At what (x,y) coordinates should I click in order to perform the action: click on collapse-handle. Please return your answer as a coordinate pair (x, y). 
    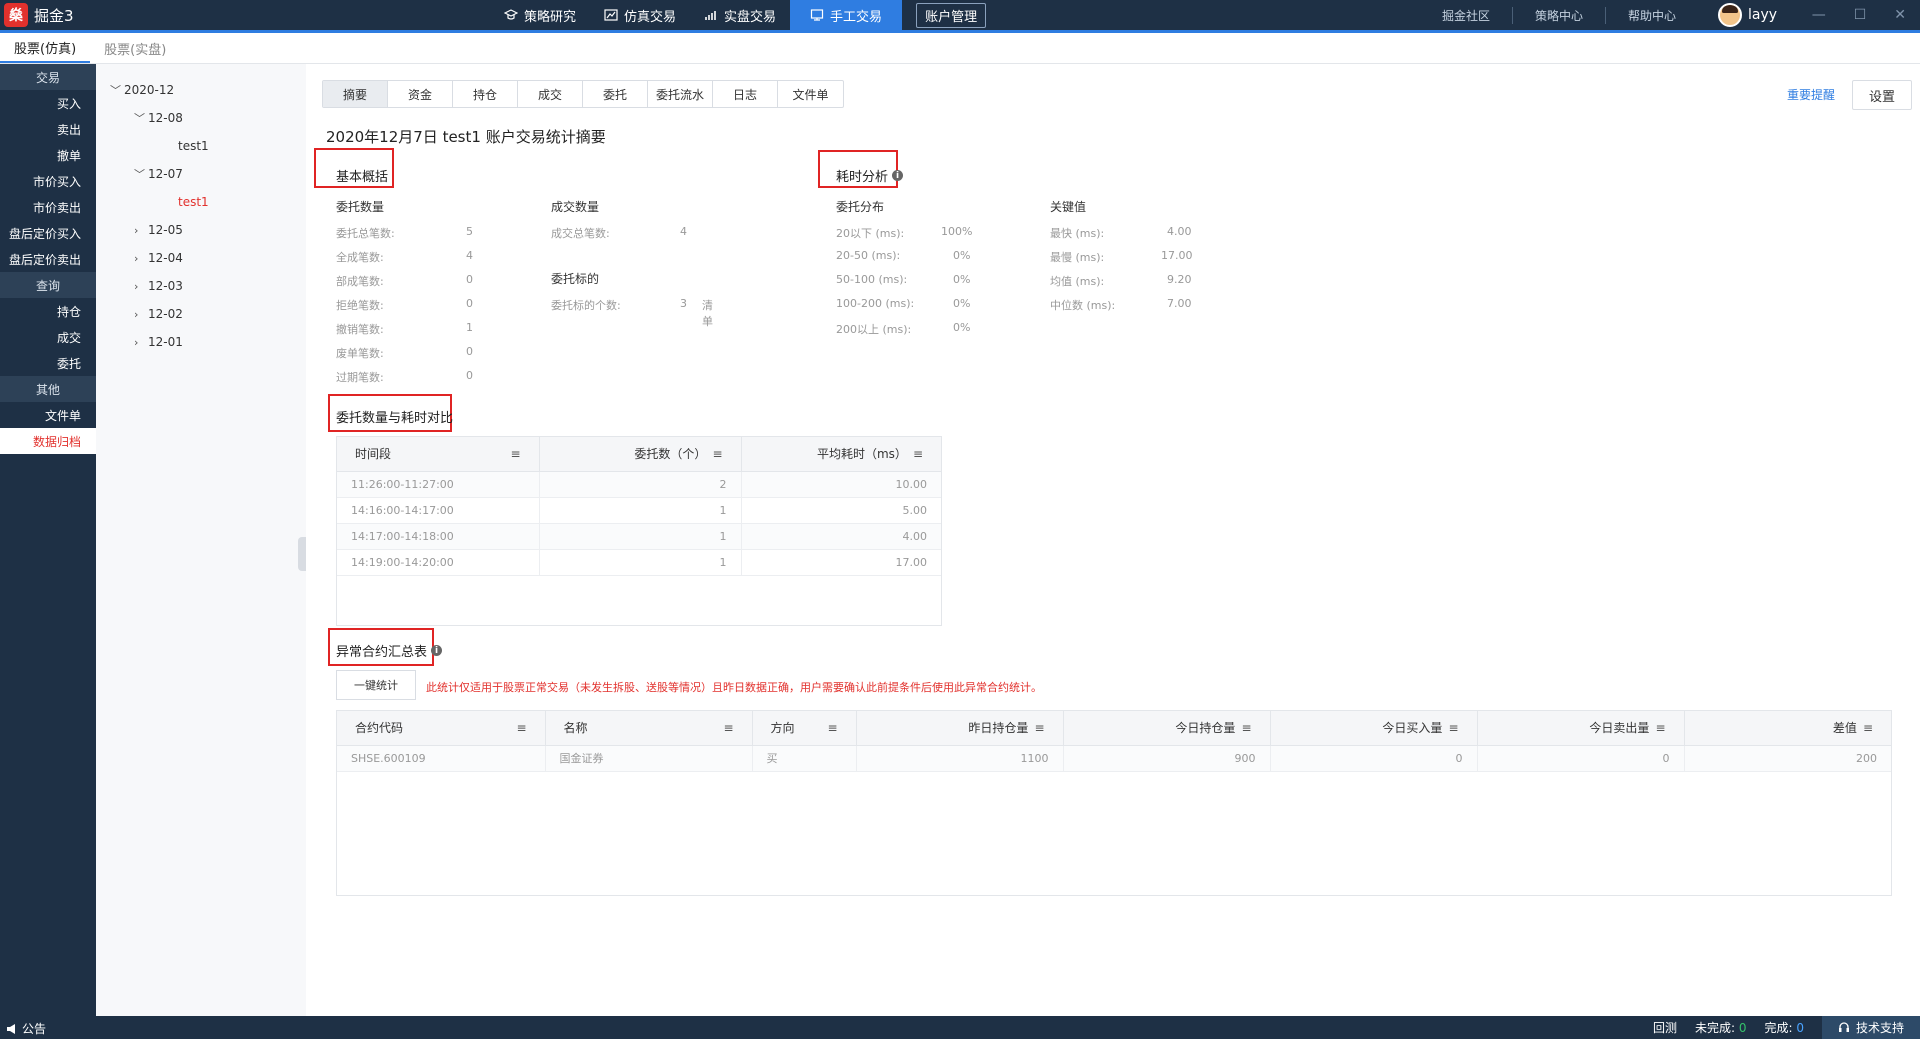
    Looking at the image, I should click on (302, 554).